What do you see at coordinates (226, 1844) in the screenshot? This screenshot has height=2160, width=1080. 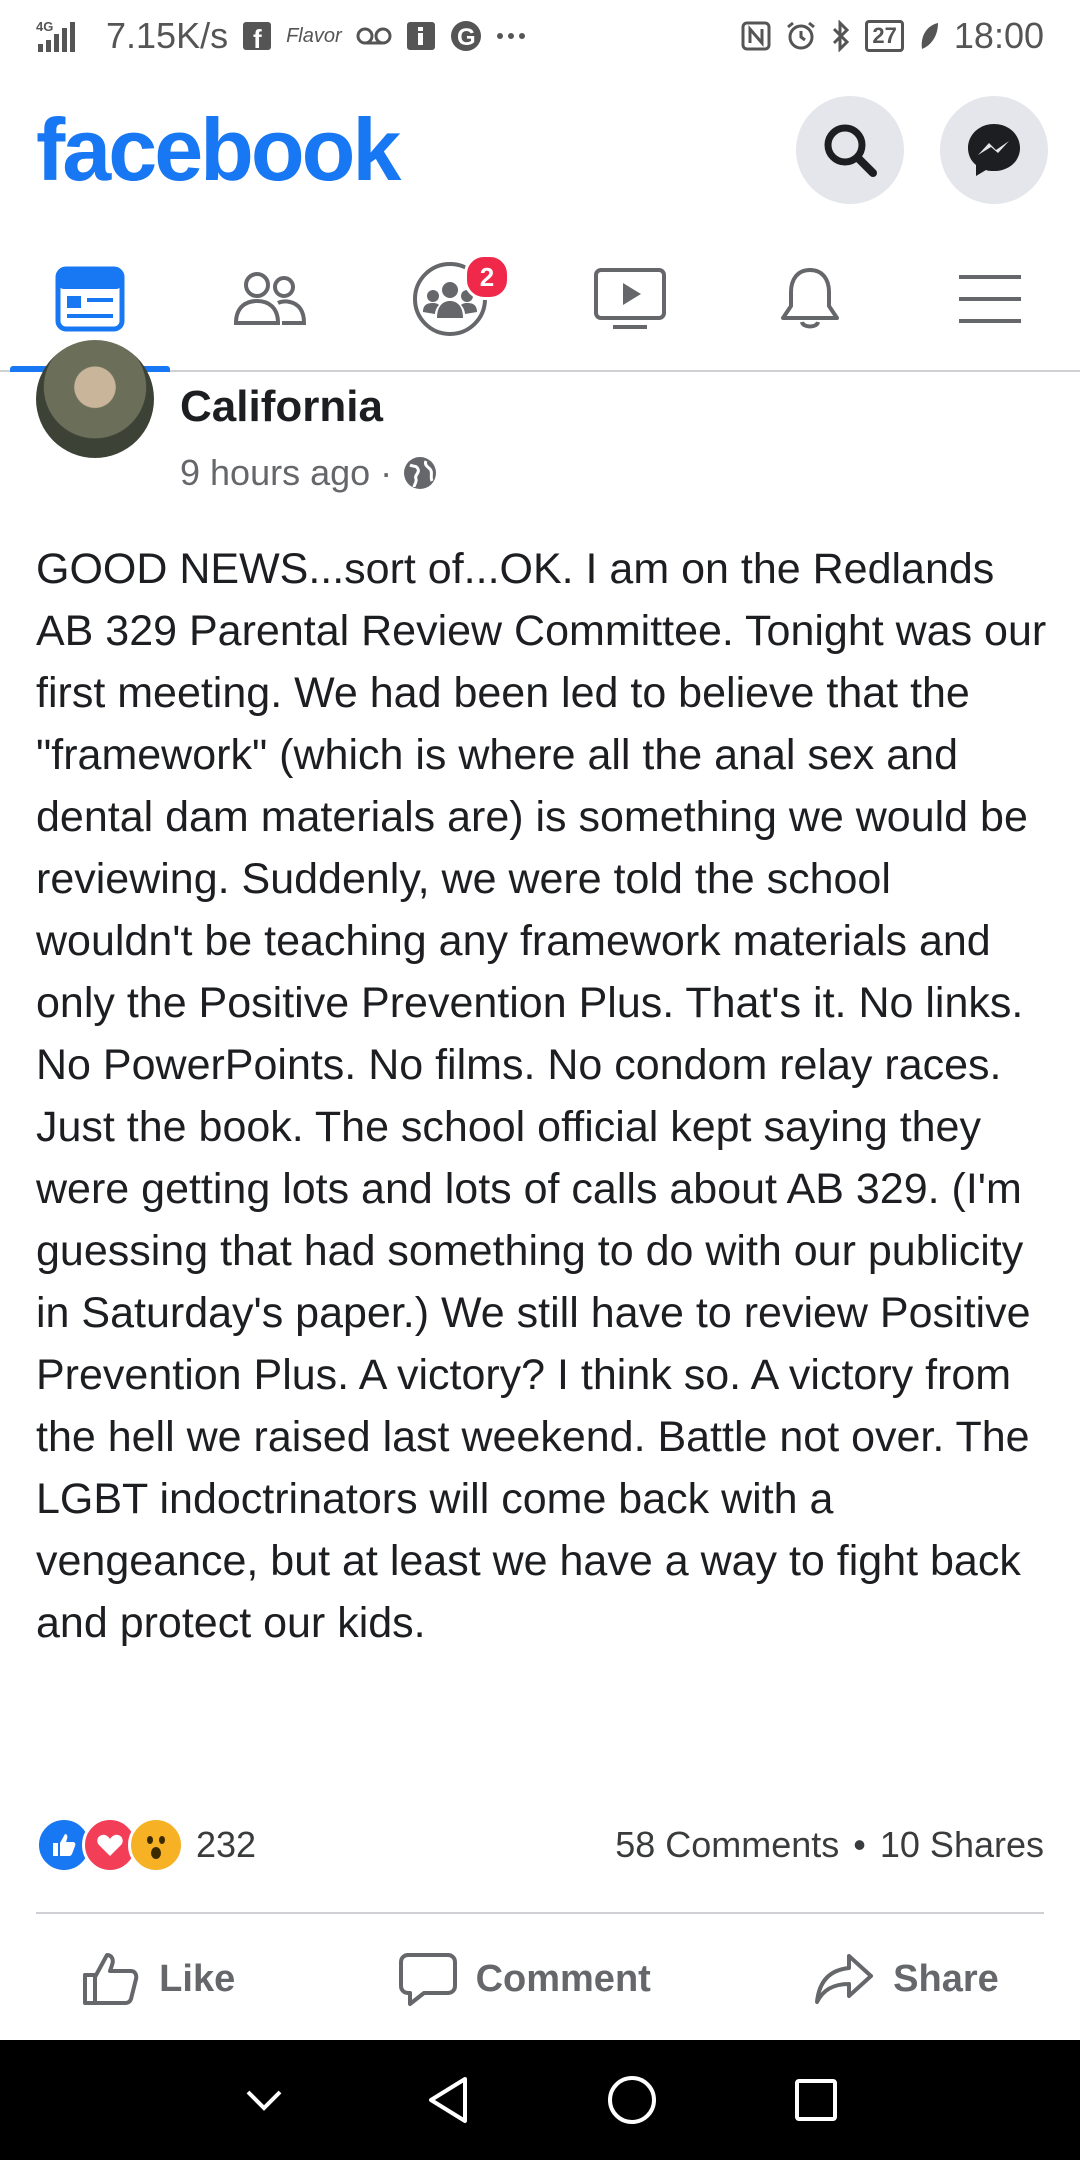 I see `reaction-count: 232` at bounding box center [226, 1844].